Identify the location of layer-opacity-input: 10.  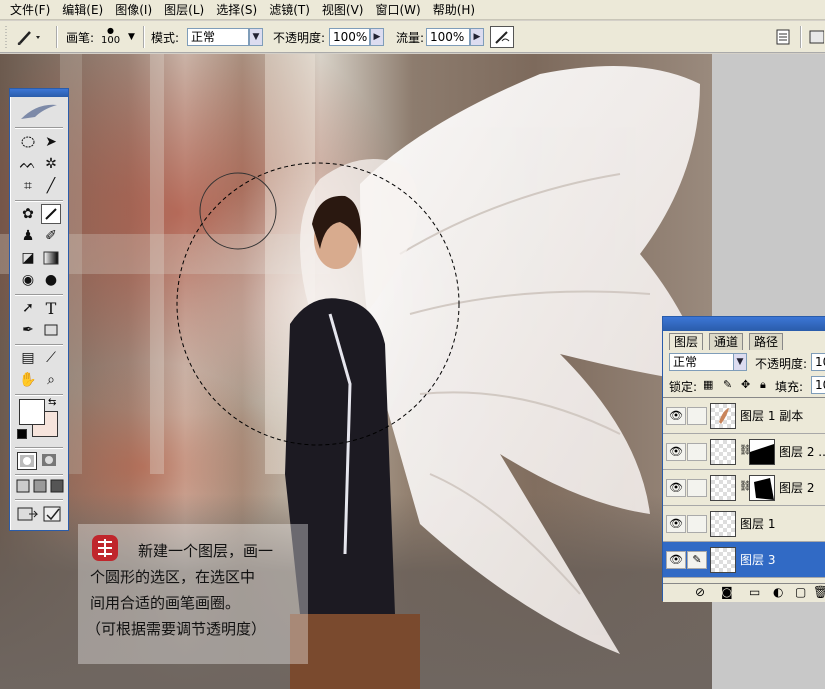
(818, 362).